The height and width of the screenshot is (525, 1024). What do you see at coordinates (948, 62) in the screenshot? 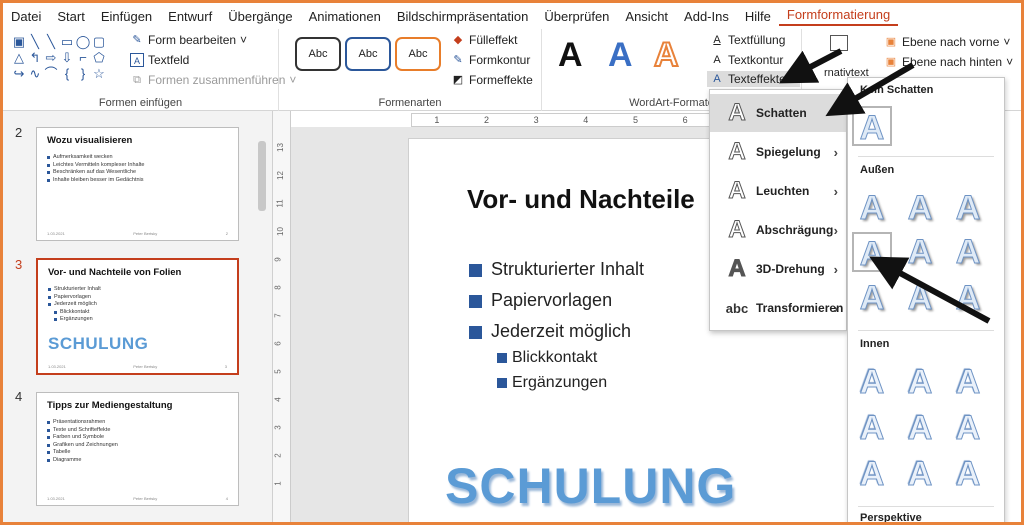
I see `ebene-hinten-button: ▣ Ebene nach hinten ˅` at bounding box center [948, 62].